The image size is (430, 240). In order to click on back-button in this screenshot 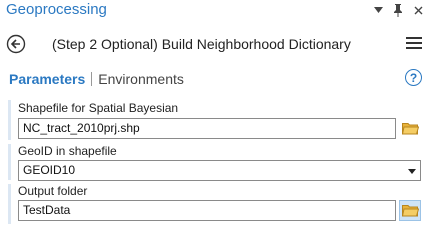, I will do `click(16, 44)`.